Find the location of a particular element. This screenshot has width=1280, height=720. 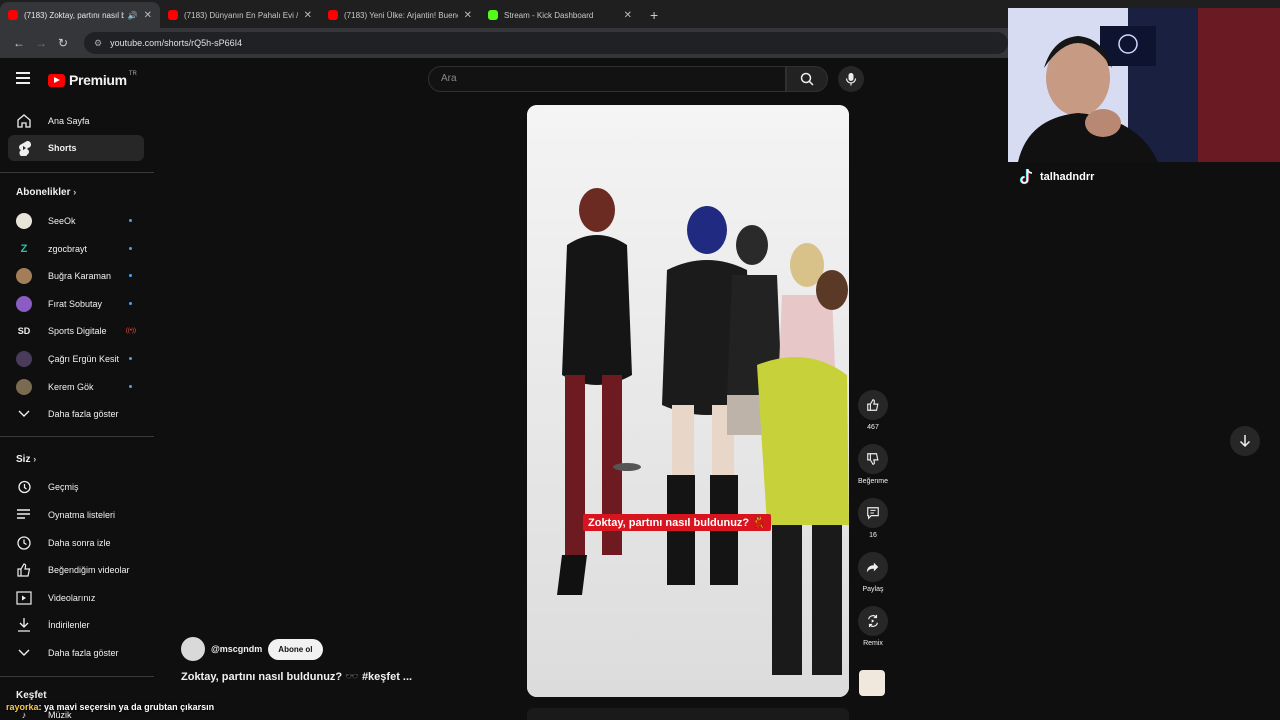

like-button is located at coordinates (873, 405).